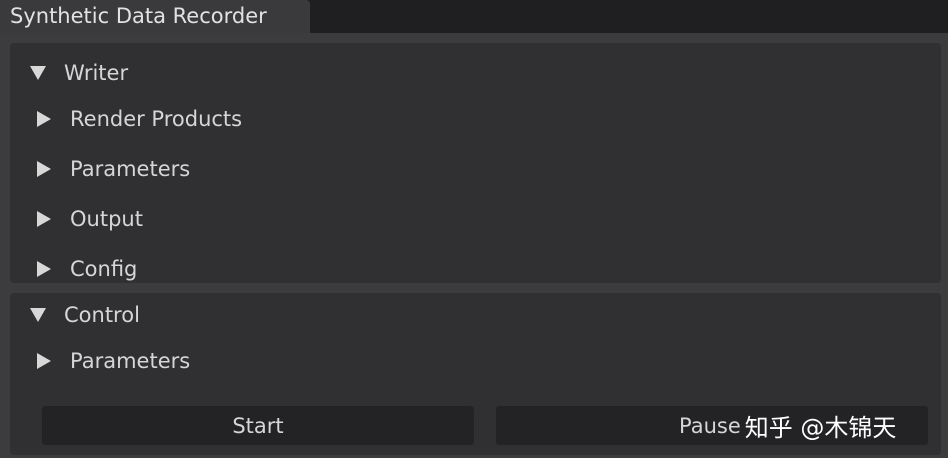  Describe the element at coordinates (106, 219) in the screenshot. I see `output-label: Output` at that location.